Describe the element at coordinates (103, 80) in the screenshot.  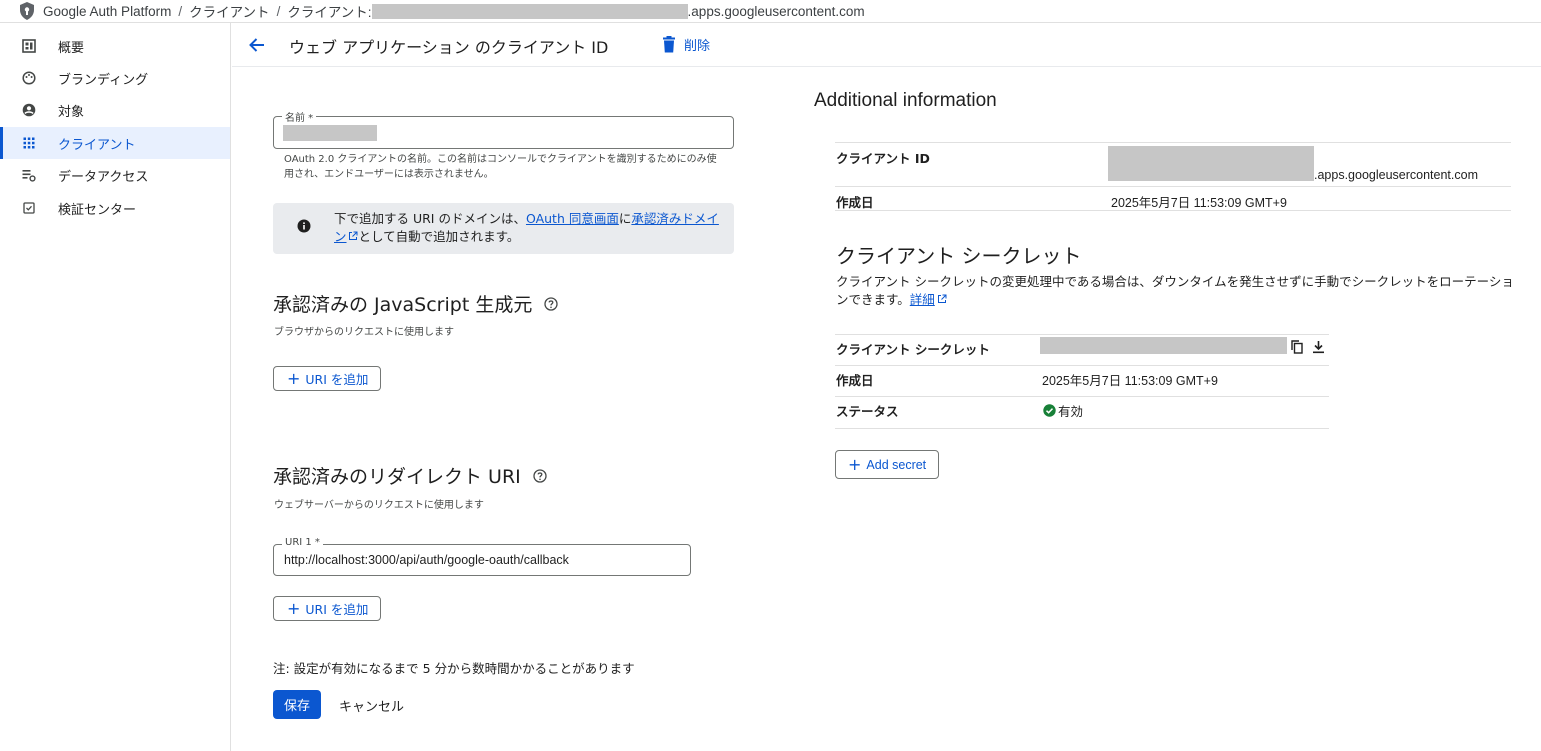
I see `sidebar-item-label: ブランディング` at that location.